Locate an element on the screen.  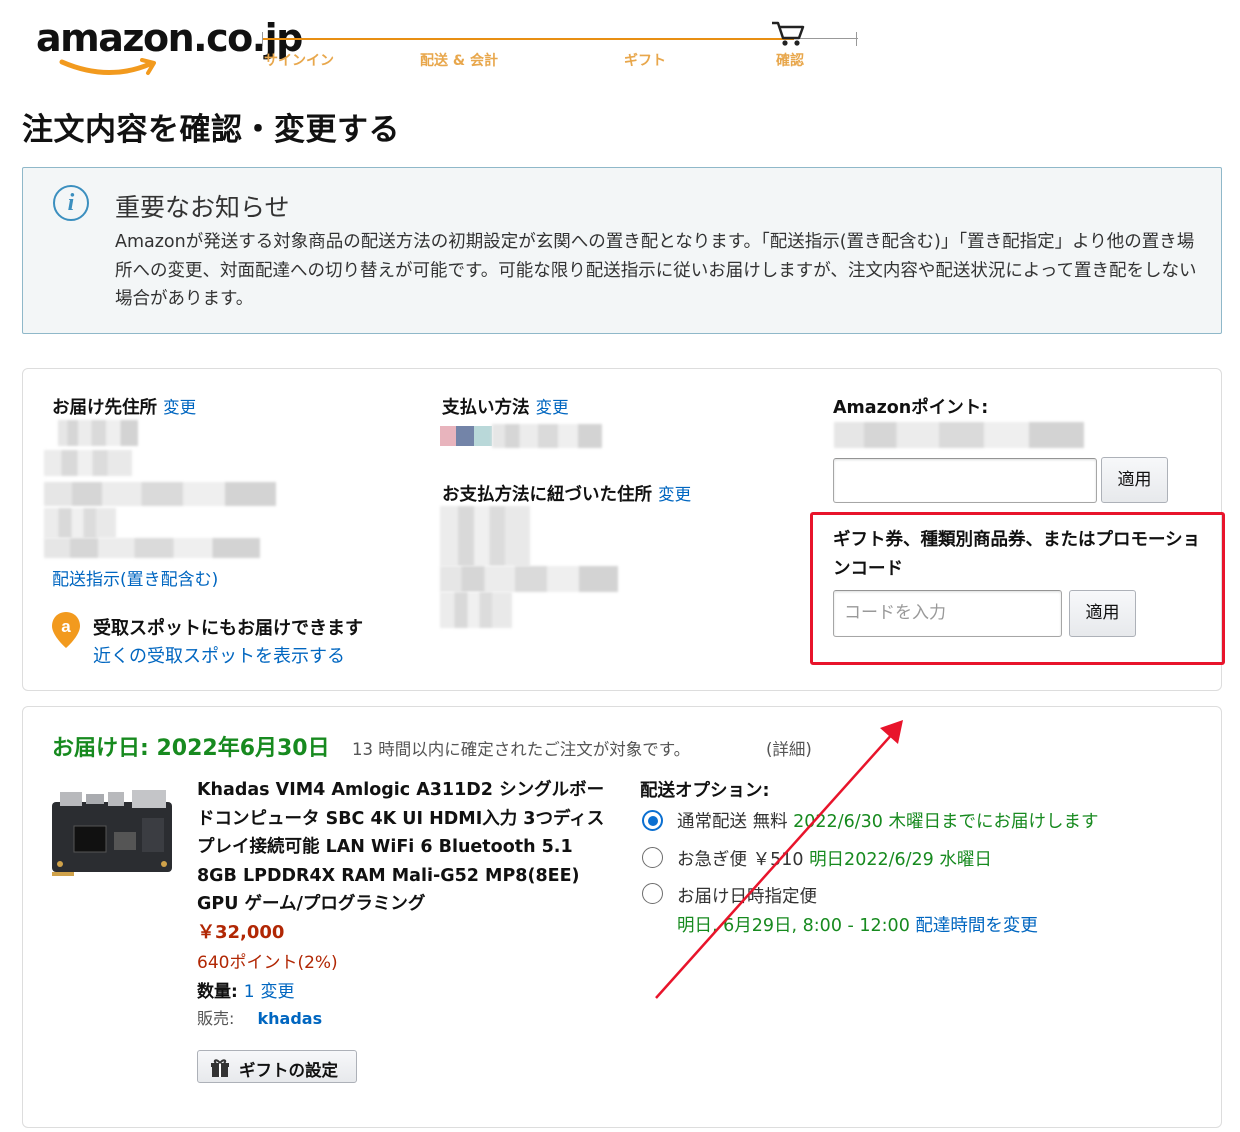
gift-icon is located at coordinates (220, 1068).